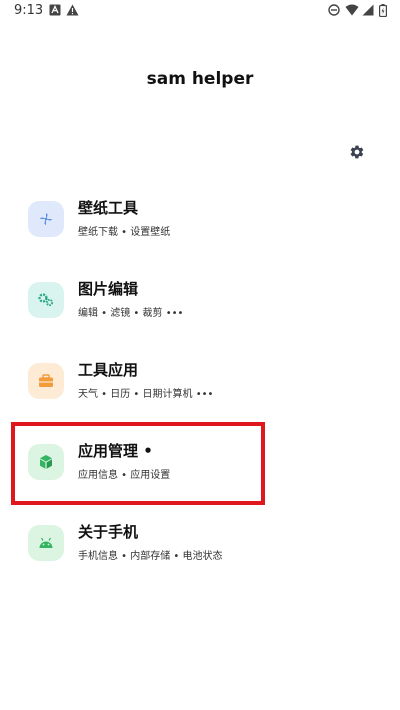  What do you see at coordinates (200, 79) in the screenshot?
I see `app-title: sam helper` at bounding box center [200, 79].